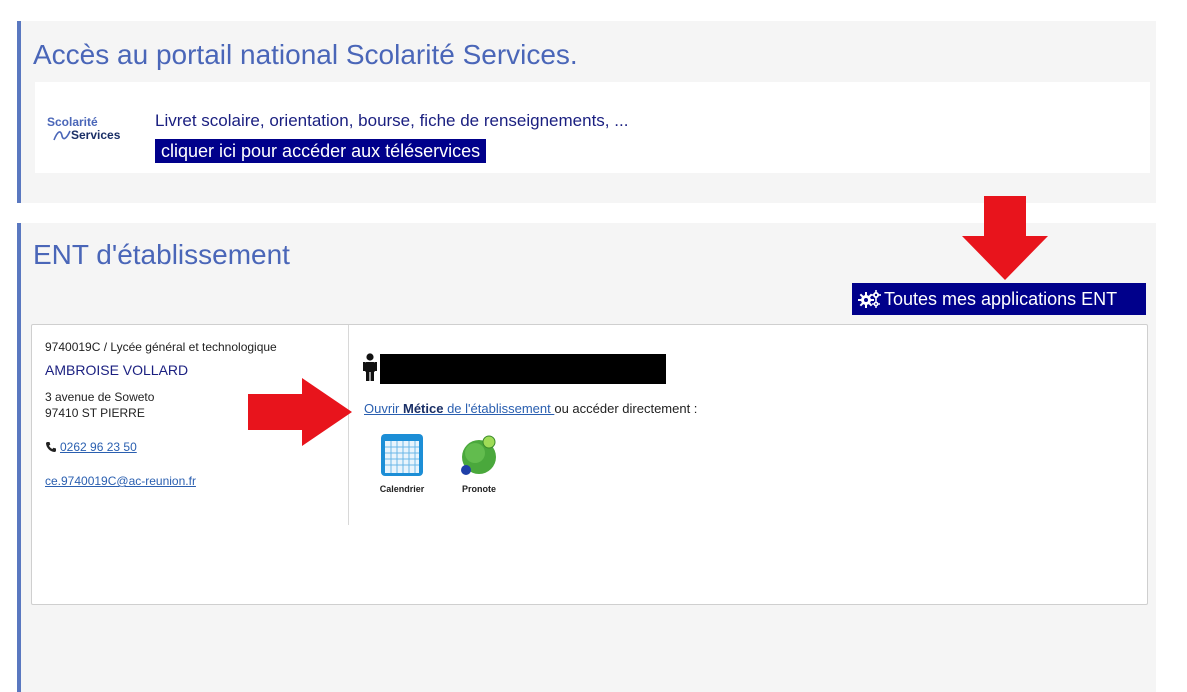 This screenshot has height=692, width=1187. What do you see at coordinates (84, 128) in the screenshot?
I see `scolarite-services-logo: Scolarité Services` at bounding box center [84, 128].